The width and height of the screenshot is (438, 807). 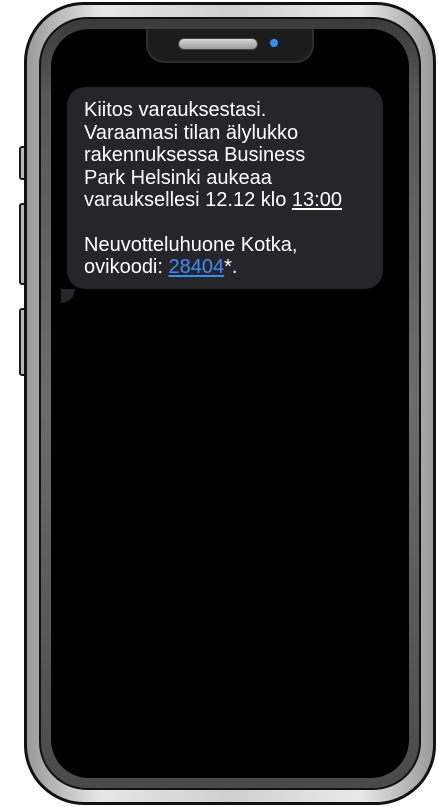 I want to click on message-text: *., so click(x=231, y=267).